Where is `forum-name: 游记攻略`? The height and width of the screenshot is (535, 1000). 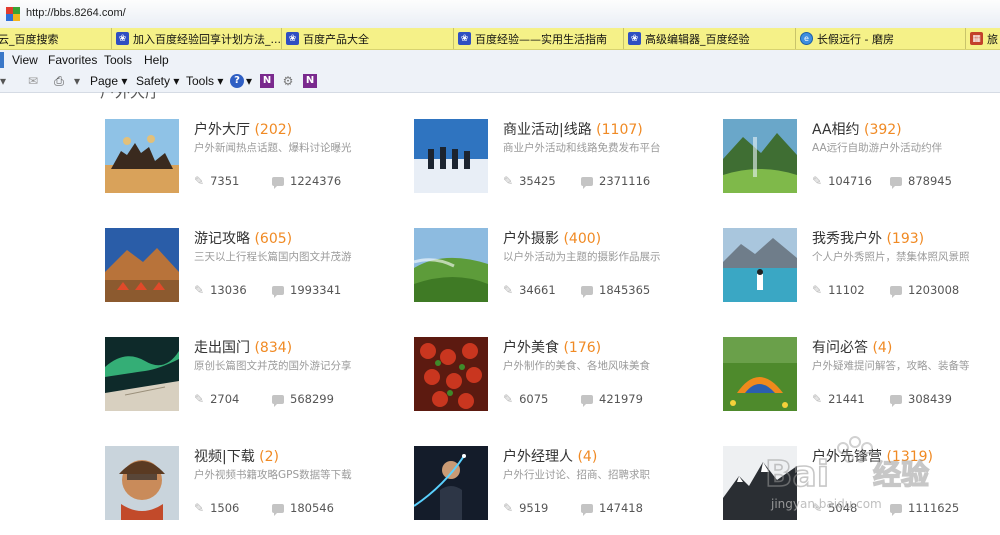 forum-name: 游记攻略 is located at coordinates (222, 239).